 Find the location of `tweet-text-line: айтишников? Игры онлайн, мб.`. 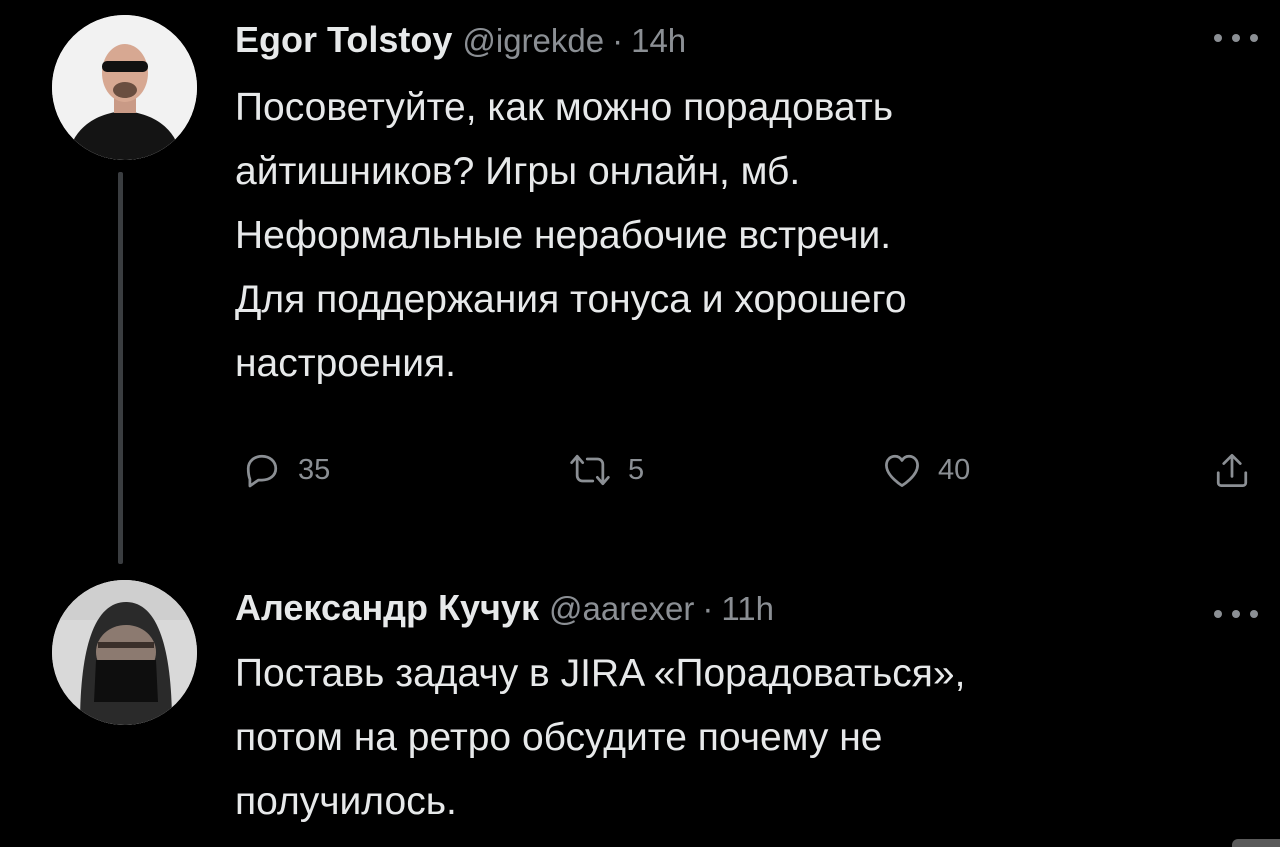

tweet-text-line: айтишников? Игры онлайн, мб. is located at coordinates (518, 171).